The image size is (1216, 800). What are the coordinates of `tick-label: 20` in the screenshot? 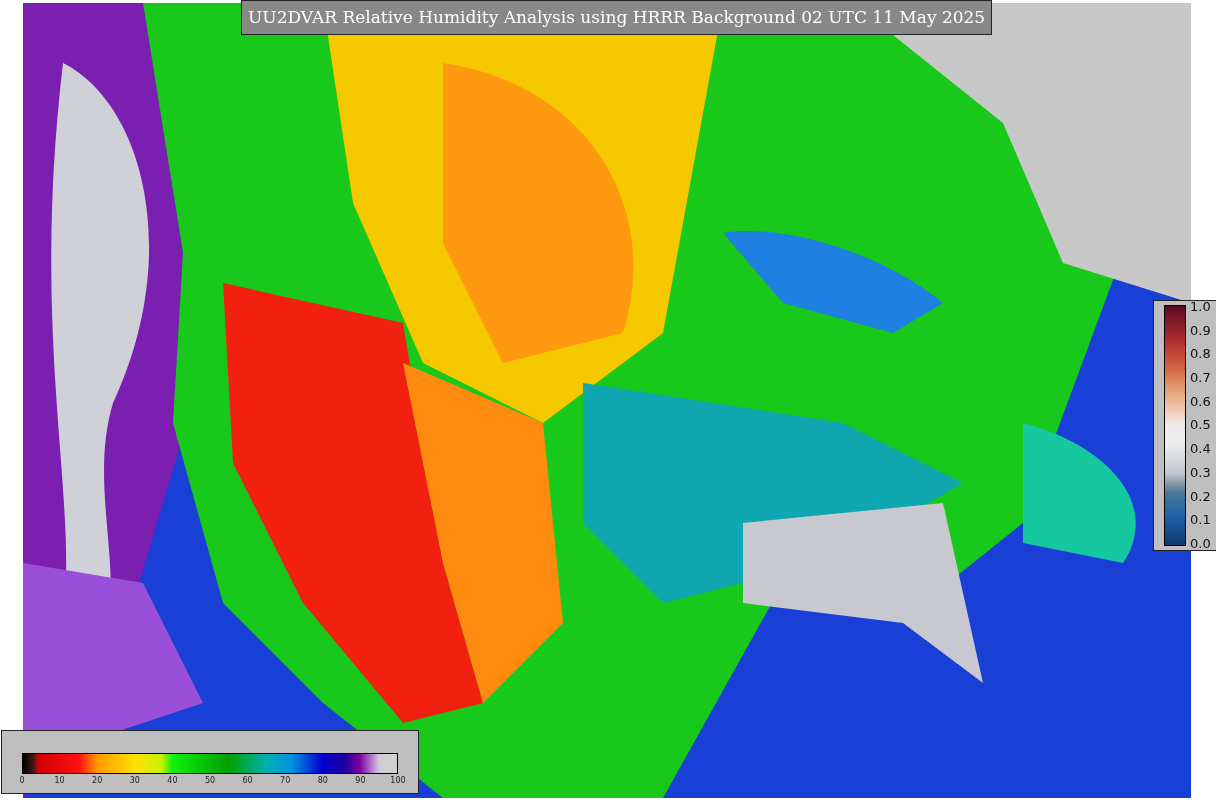 It's located at (97, 780).